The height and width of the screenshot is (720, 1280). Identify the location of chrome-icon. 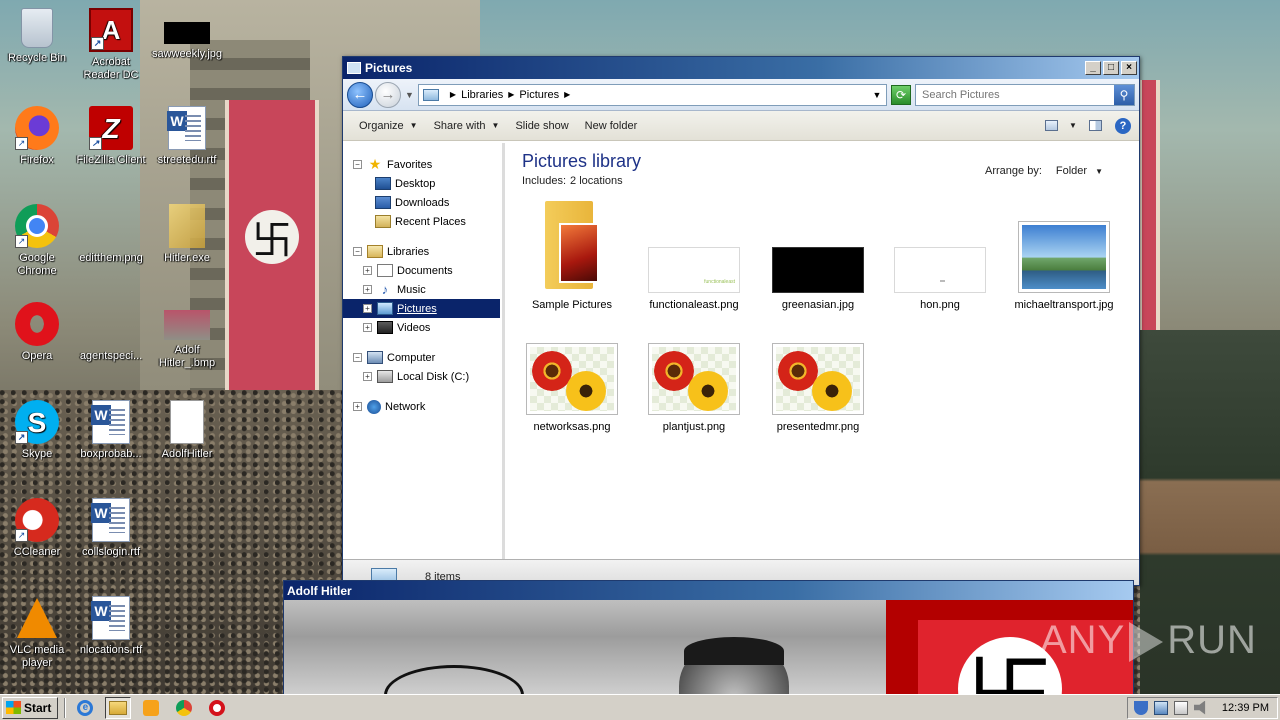
(184, 707).